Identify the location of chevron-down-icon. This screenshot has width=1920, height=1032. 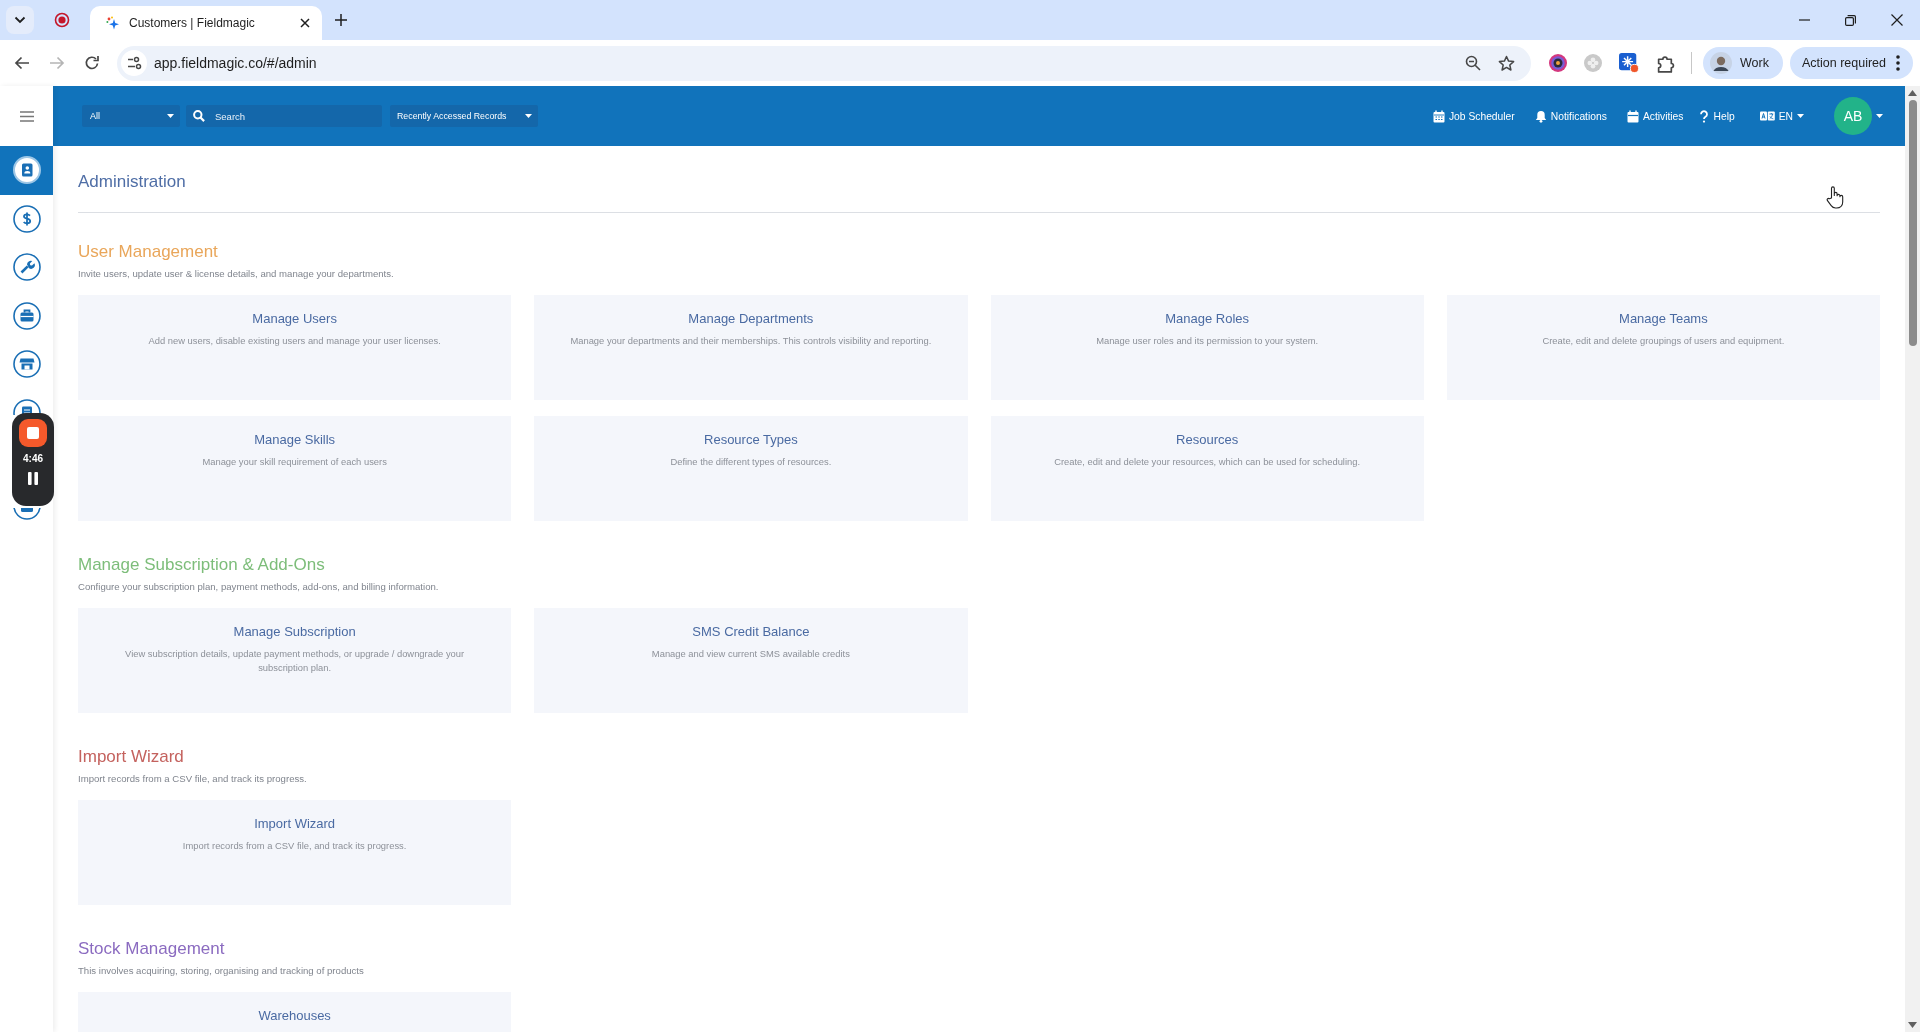
(20, 20).